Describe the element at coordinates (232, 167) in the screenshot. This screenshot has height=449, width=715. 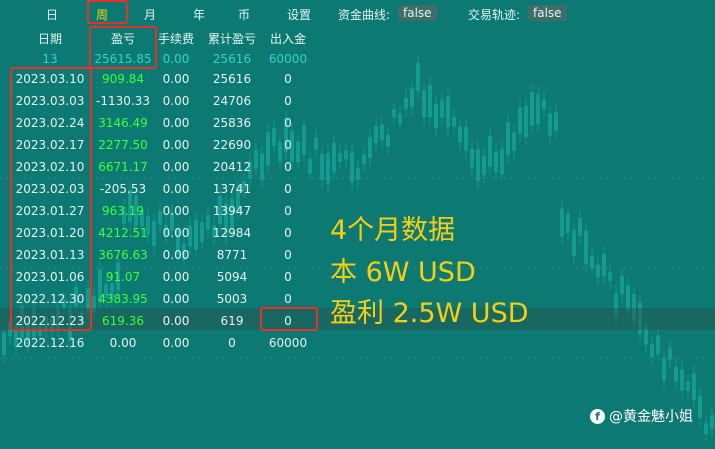
I see `cumulative-cell: 20412` at that location.